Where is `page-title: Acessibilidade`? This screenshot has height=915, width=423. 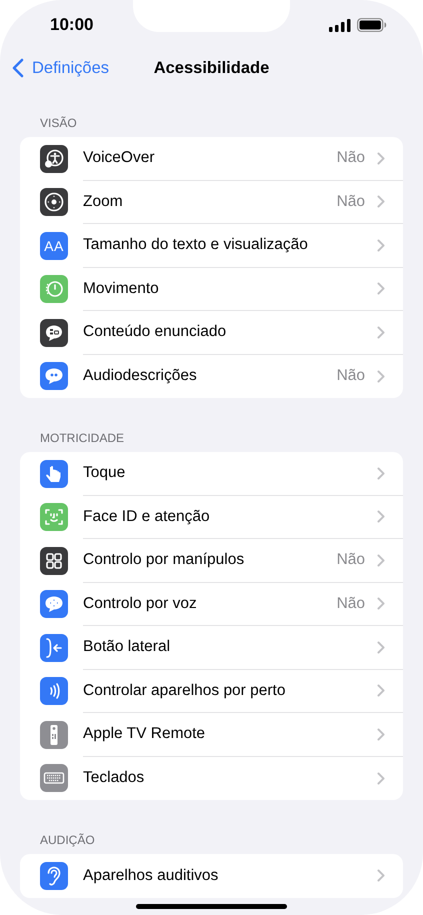
page-title: Acessibilidade is located at coordinates (212, 68).